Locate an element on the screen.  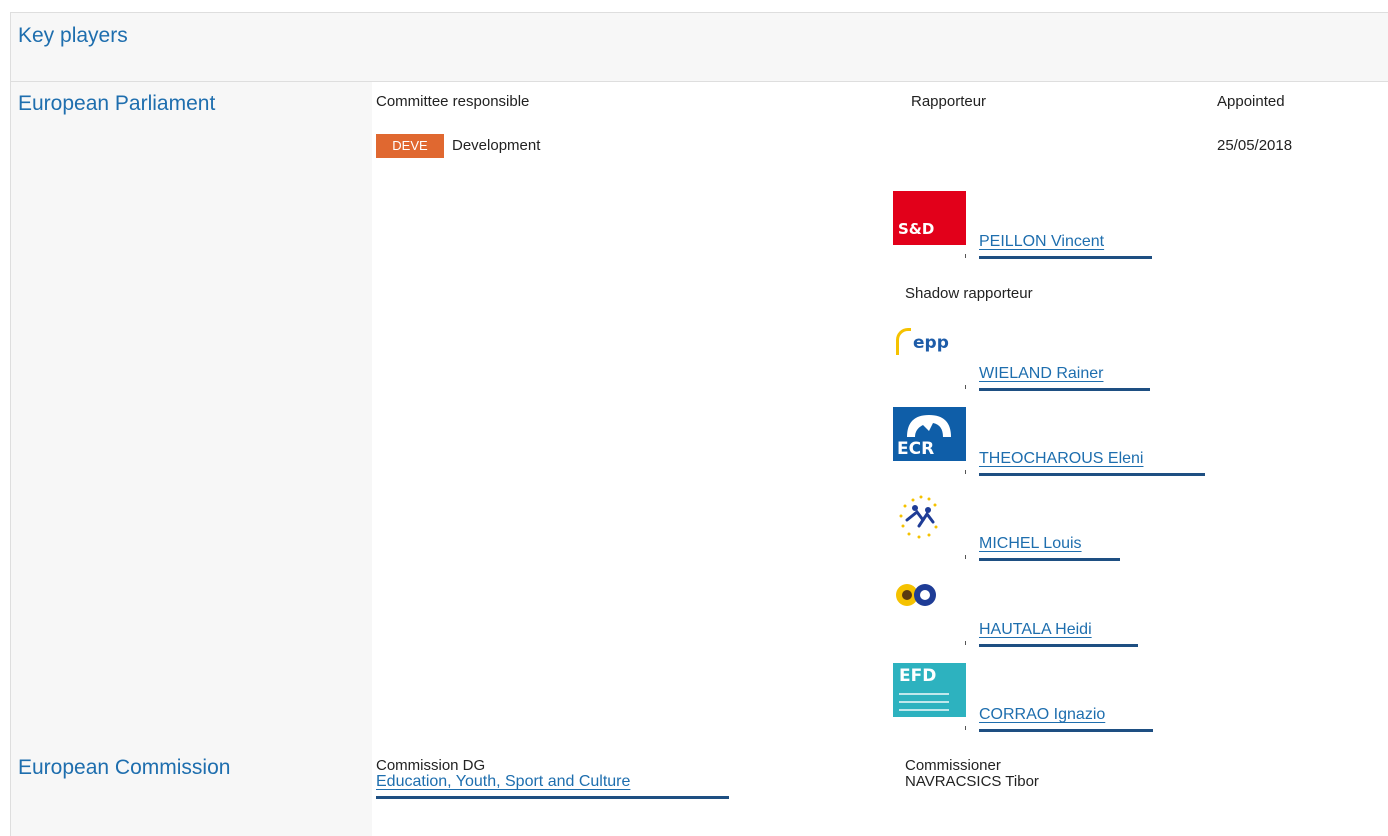
sd-logo-text: S&D is located at coordinates (916, 229).